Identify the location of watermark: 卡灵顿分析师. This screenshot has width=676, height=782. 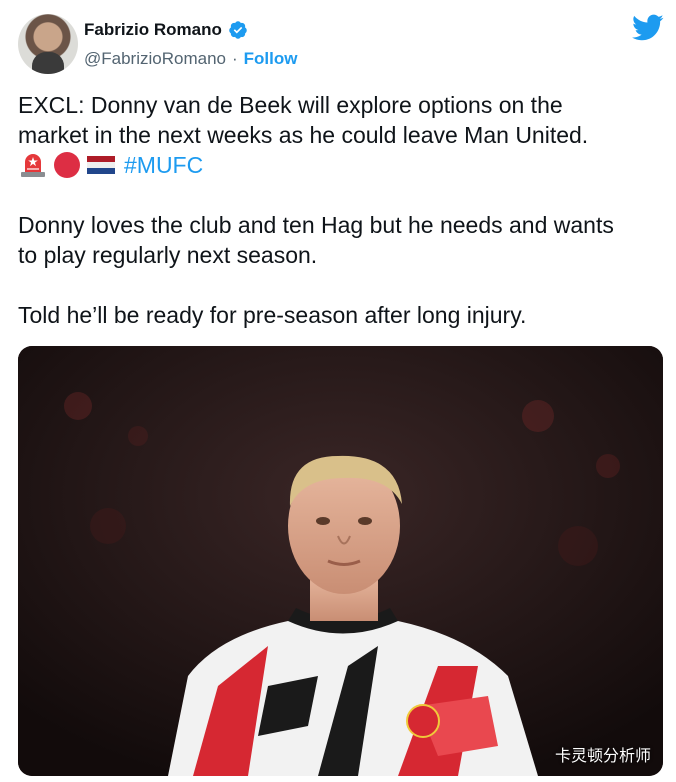
(602, 755).